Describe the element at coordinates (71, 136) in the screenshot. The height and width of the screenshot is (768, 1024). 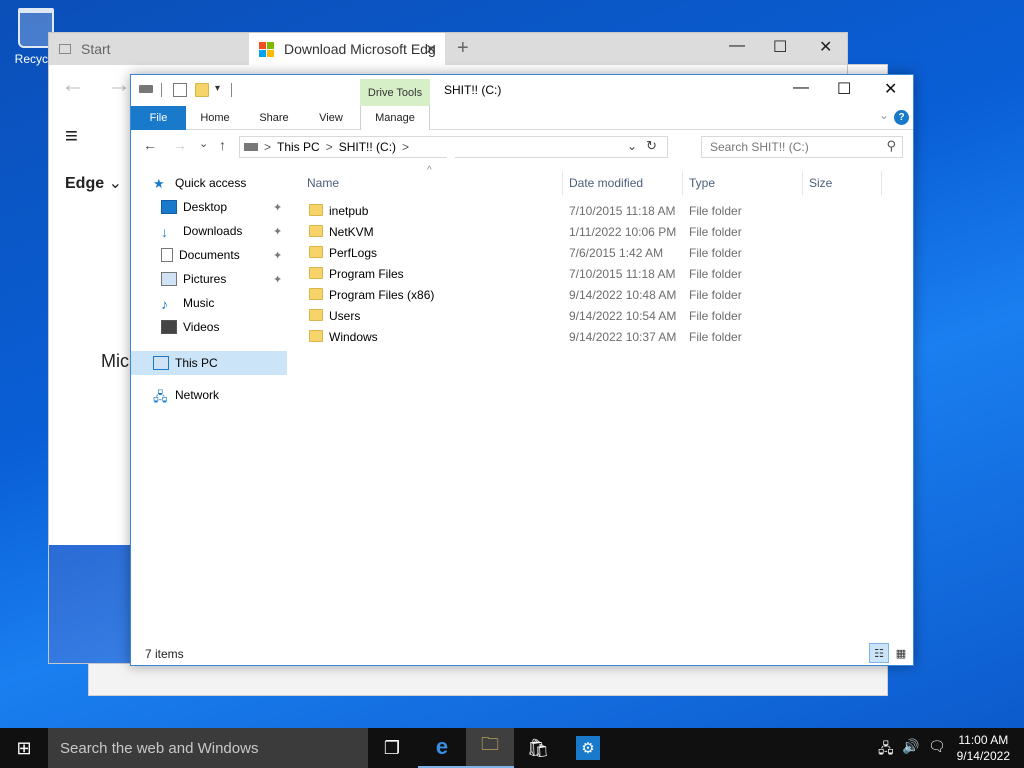
I see `hamburger-menu-icon: ≡` at that location.